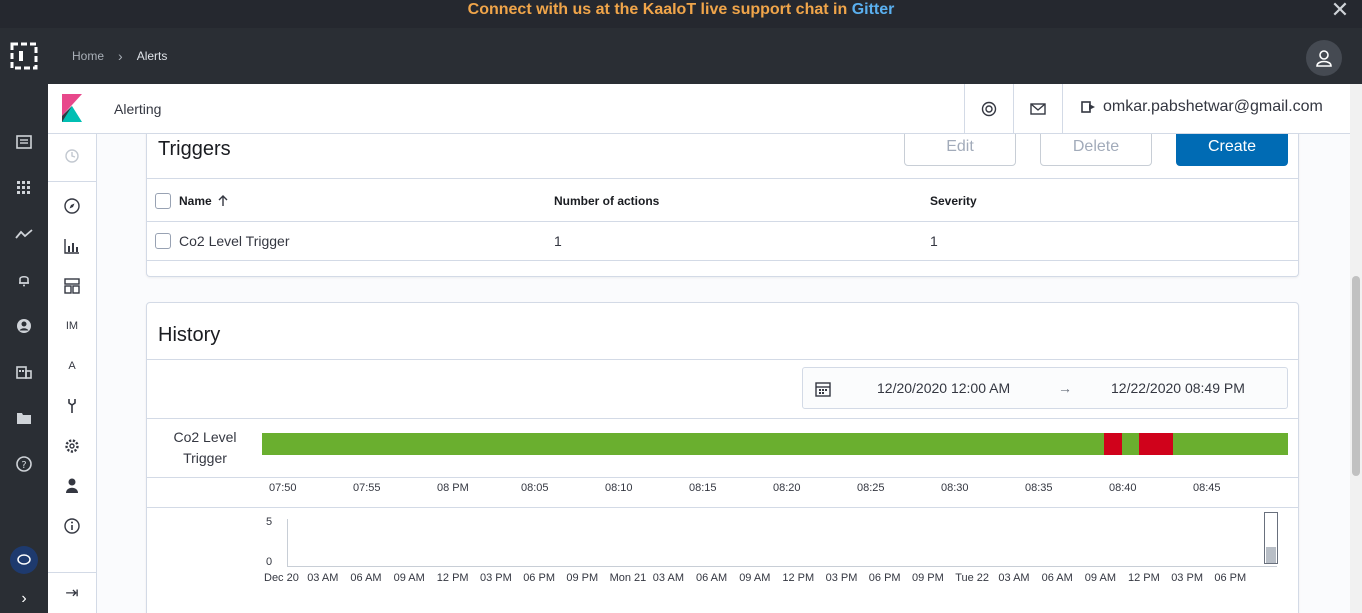 This screenshot has height=613, width=1362. Describe the element at coordinates (24, 234) in the screenshot. I see `trend-icon` at that location.